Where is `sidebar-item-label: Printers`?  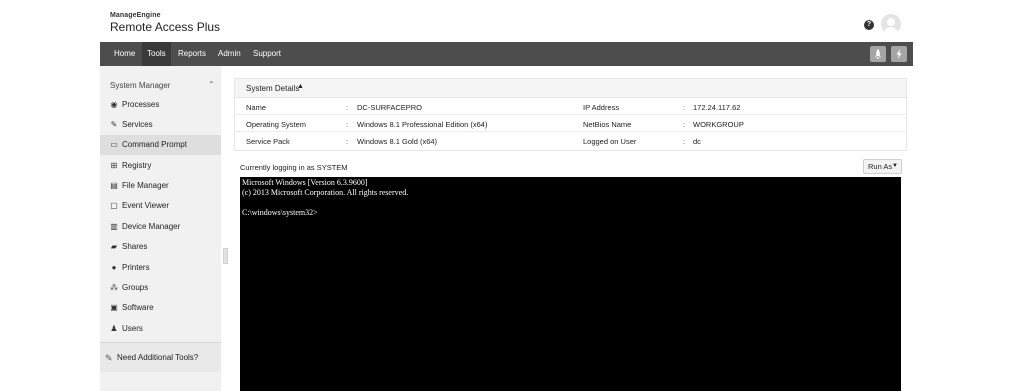
sidebar-item-label: Printers is located at coordinates (136, 267).